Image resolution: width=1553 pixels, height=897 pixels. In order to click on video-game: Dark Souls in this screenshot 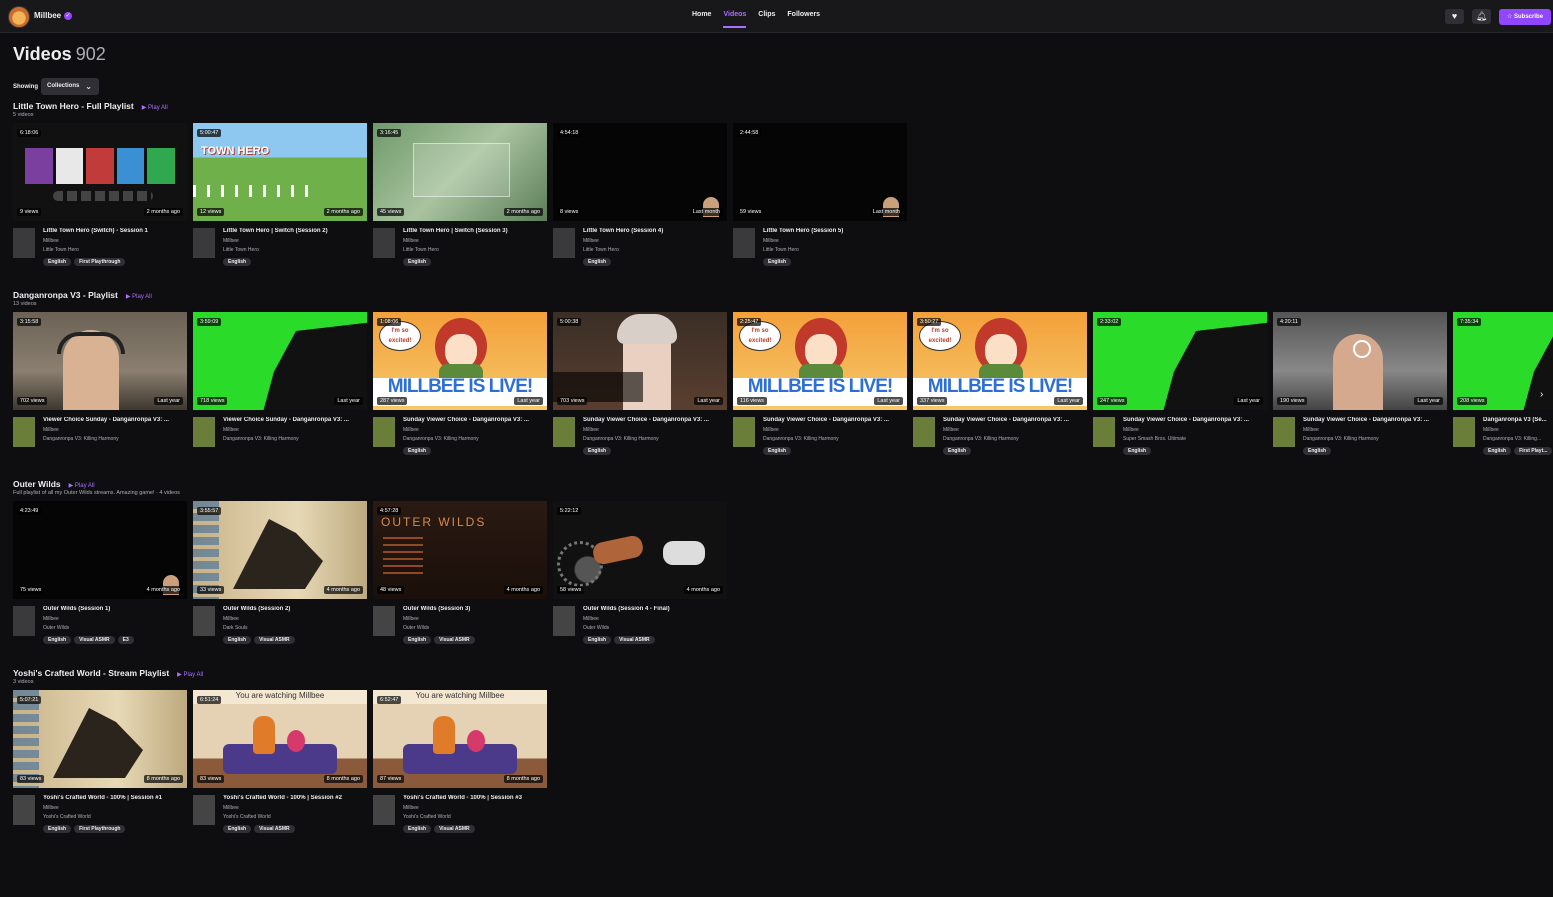, I will do `click(235, 628)`.